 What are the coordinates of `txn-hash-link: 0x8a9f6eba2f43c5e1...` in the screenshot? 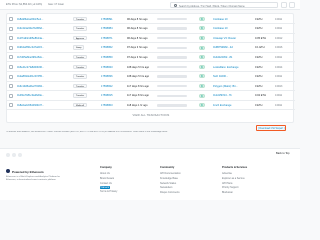 It's located at (30, 19).